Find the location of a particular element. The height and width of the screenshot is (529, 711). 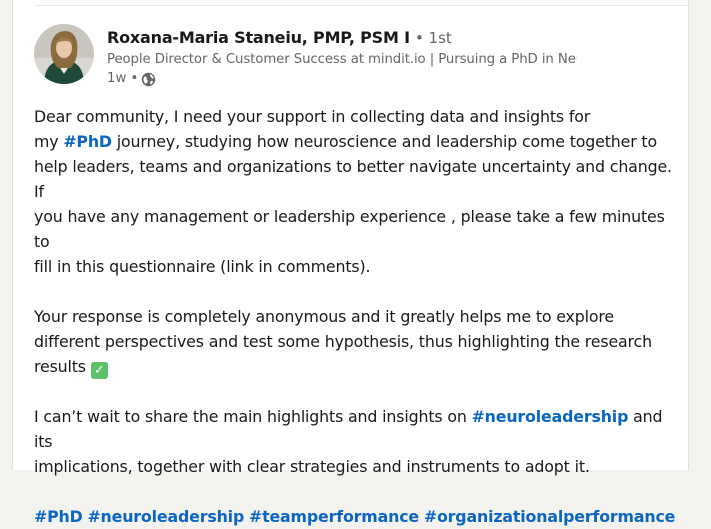

divider is located at coordinates (361, 5).